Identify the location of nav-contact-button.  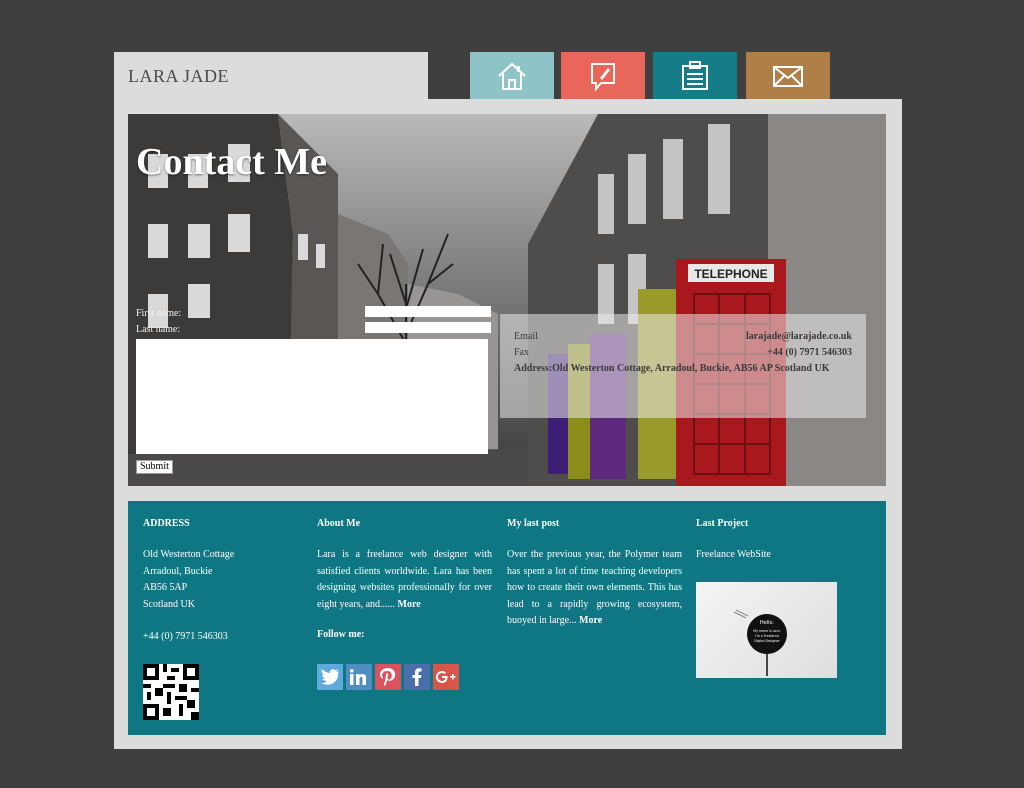
(788, 75).